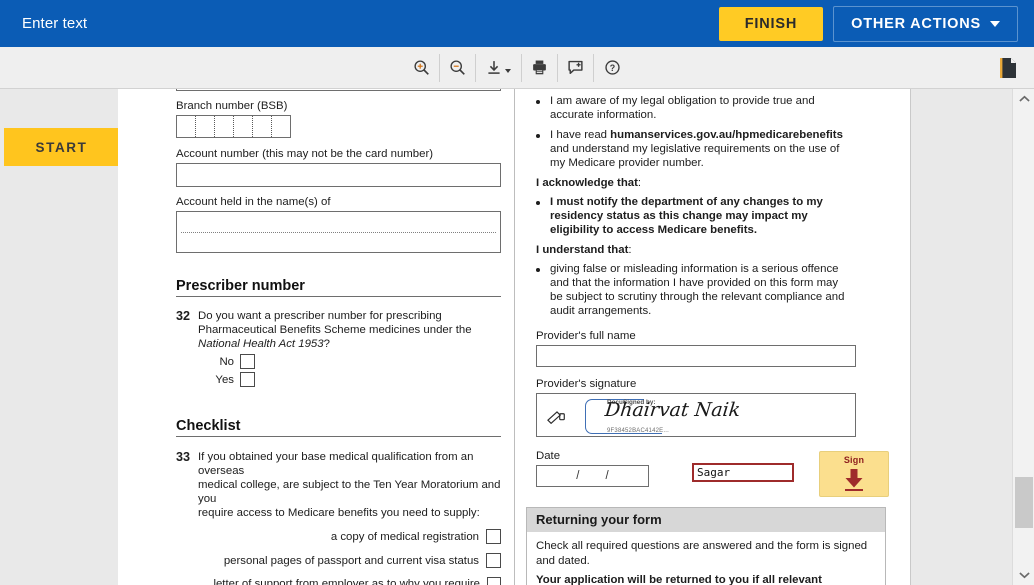  What do you see at coordinates (493, 560) in the screenshot?
I see `q33-item-1-checkbox` at bounding box center [493, 560].